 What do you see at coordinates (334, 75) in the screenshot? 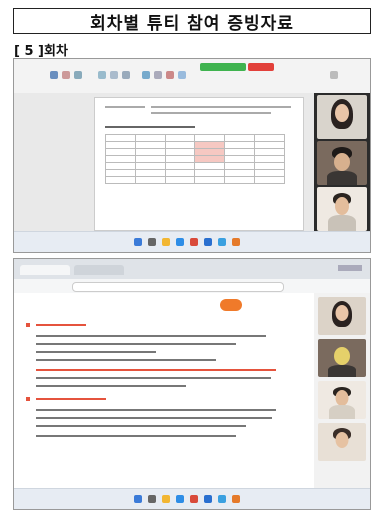
I see `settings-icon` at bounding box center [334, 75].